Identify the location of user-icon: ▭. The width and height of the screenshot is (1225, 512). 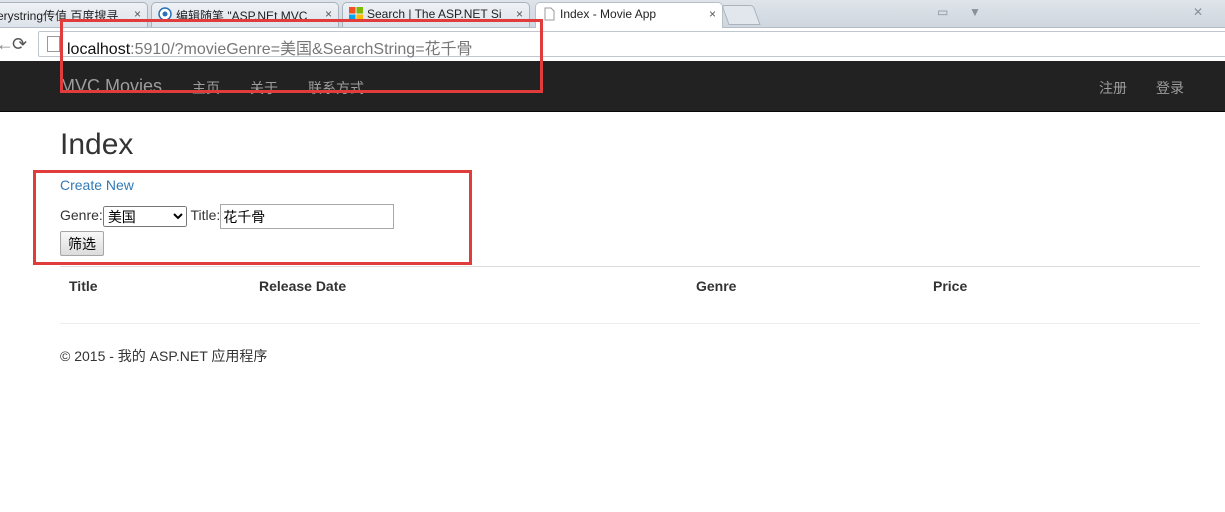
(942, 12).